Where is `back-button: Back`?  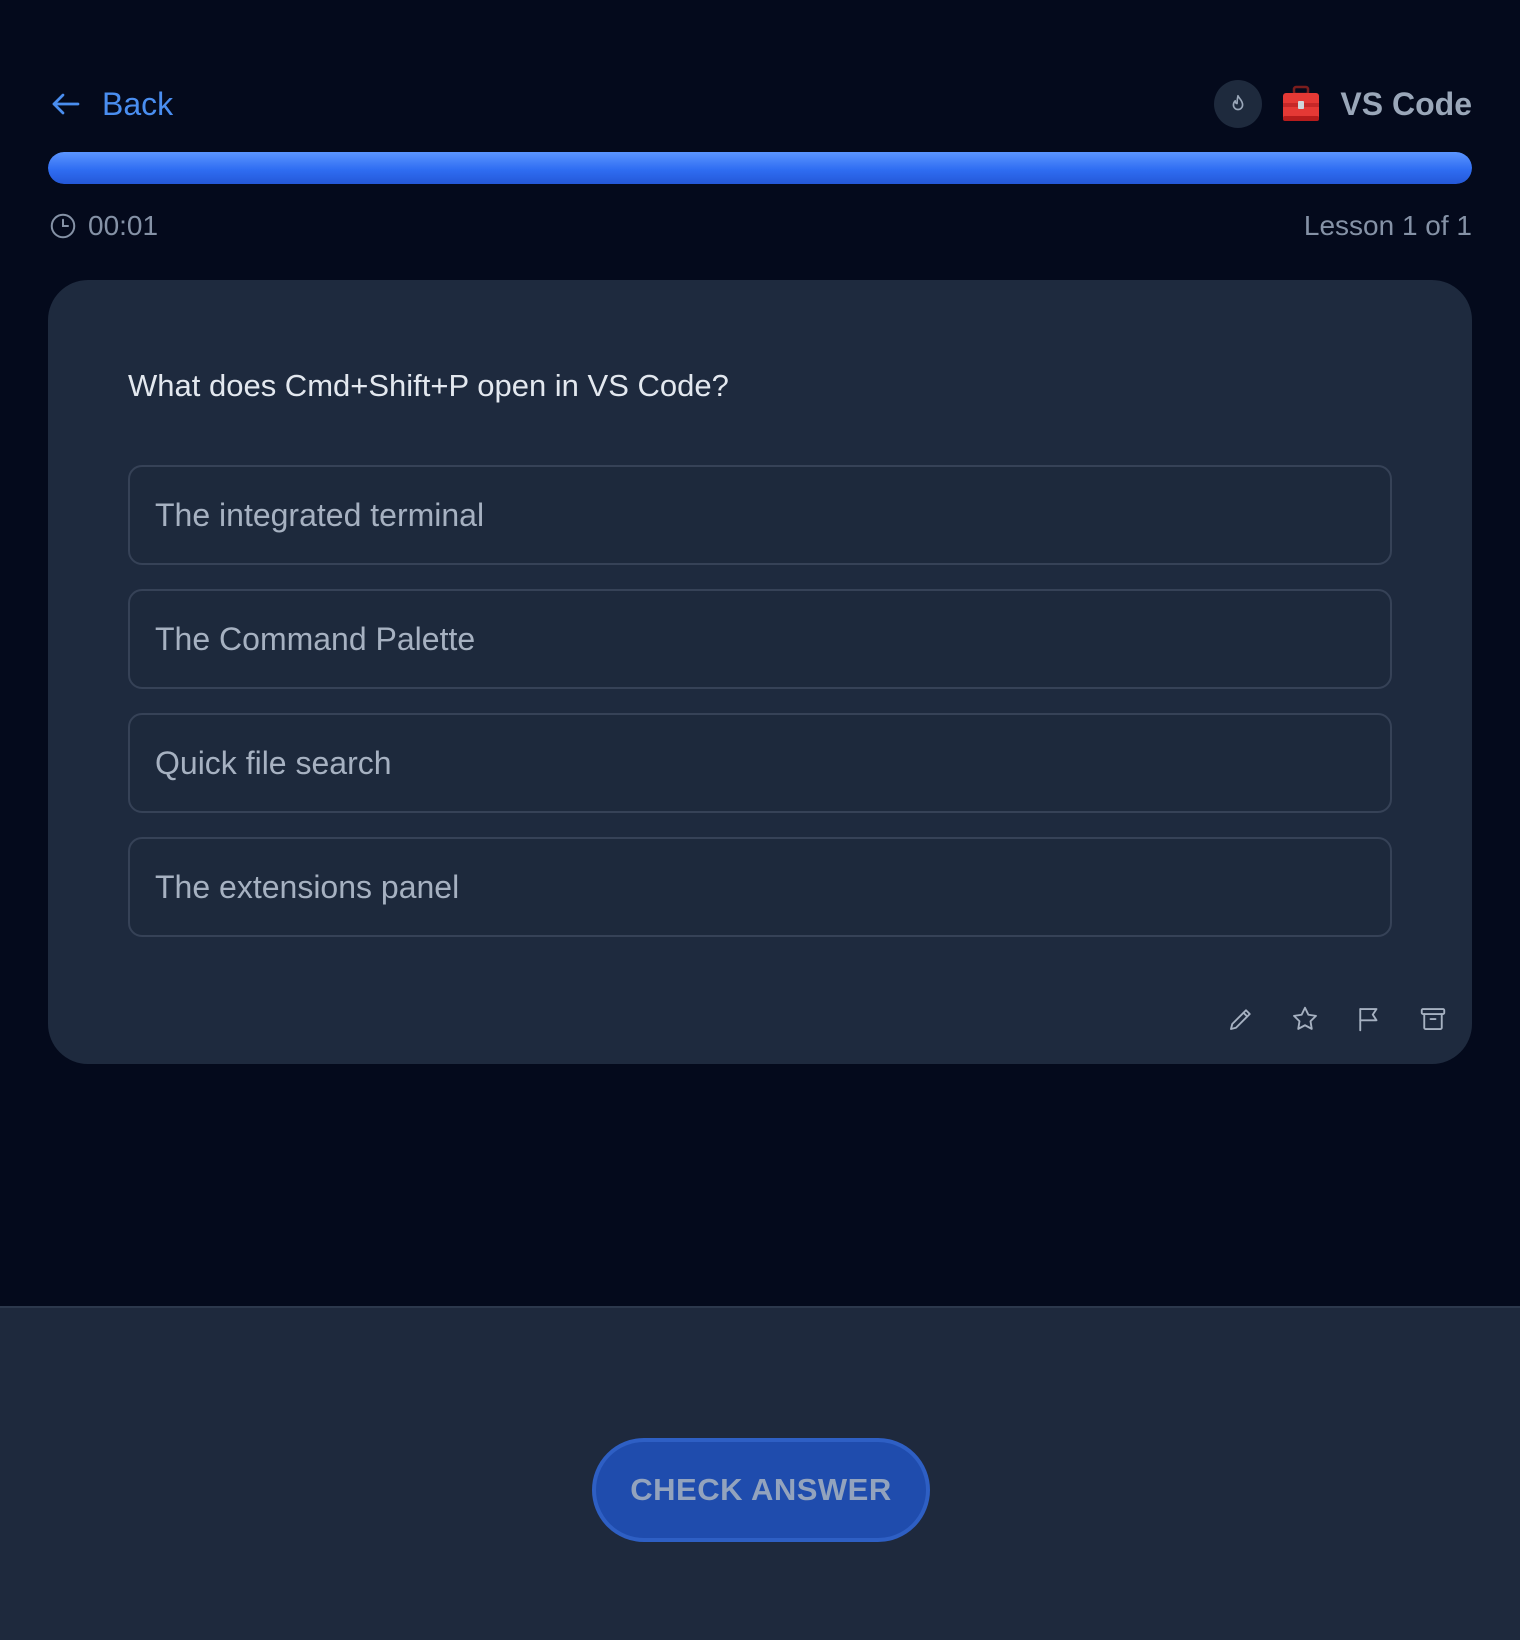 back-button: Back is located at coordinates (110, 104).